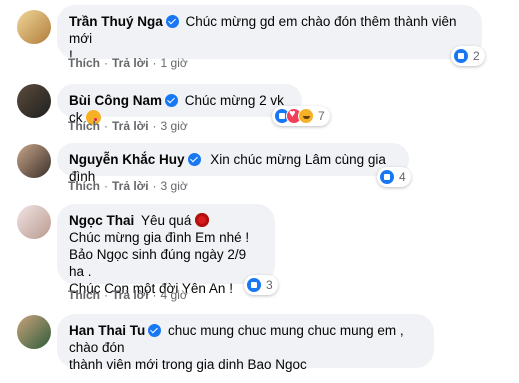 The width and height of the screenshot is (519, 383). What do you see at coordinates (179, 104) in the screenshot?
I see `comment-bubble: Bùi Công Nam Chúc mừng 2 vk ck` at bounding box center [179, 104].